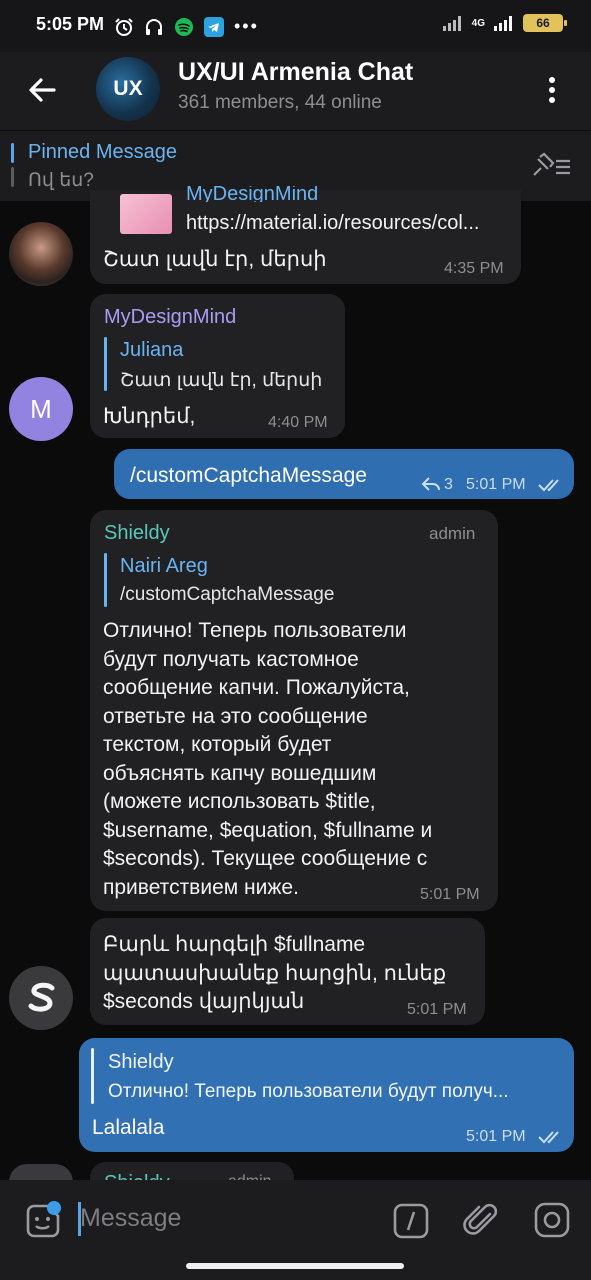 This screenshot has height=1280, width=591. I want to click on message-line: $username, $equation, $fullname и, so click(268, 830).